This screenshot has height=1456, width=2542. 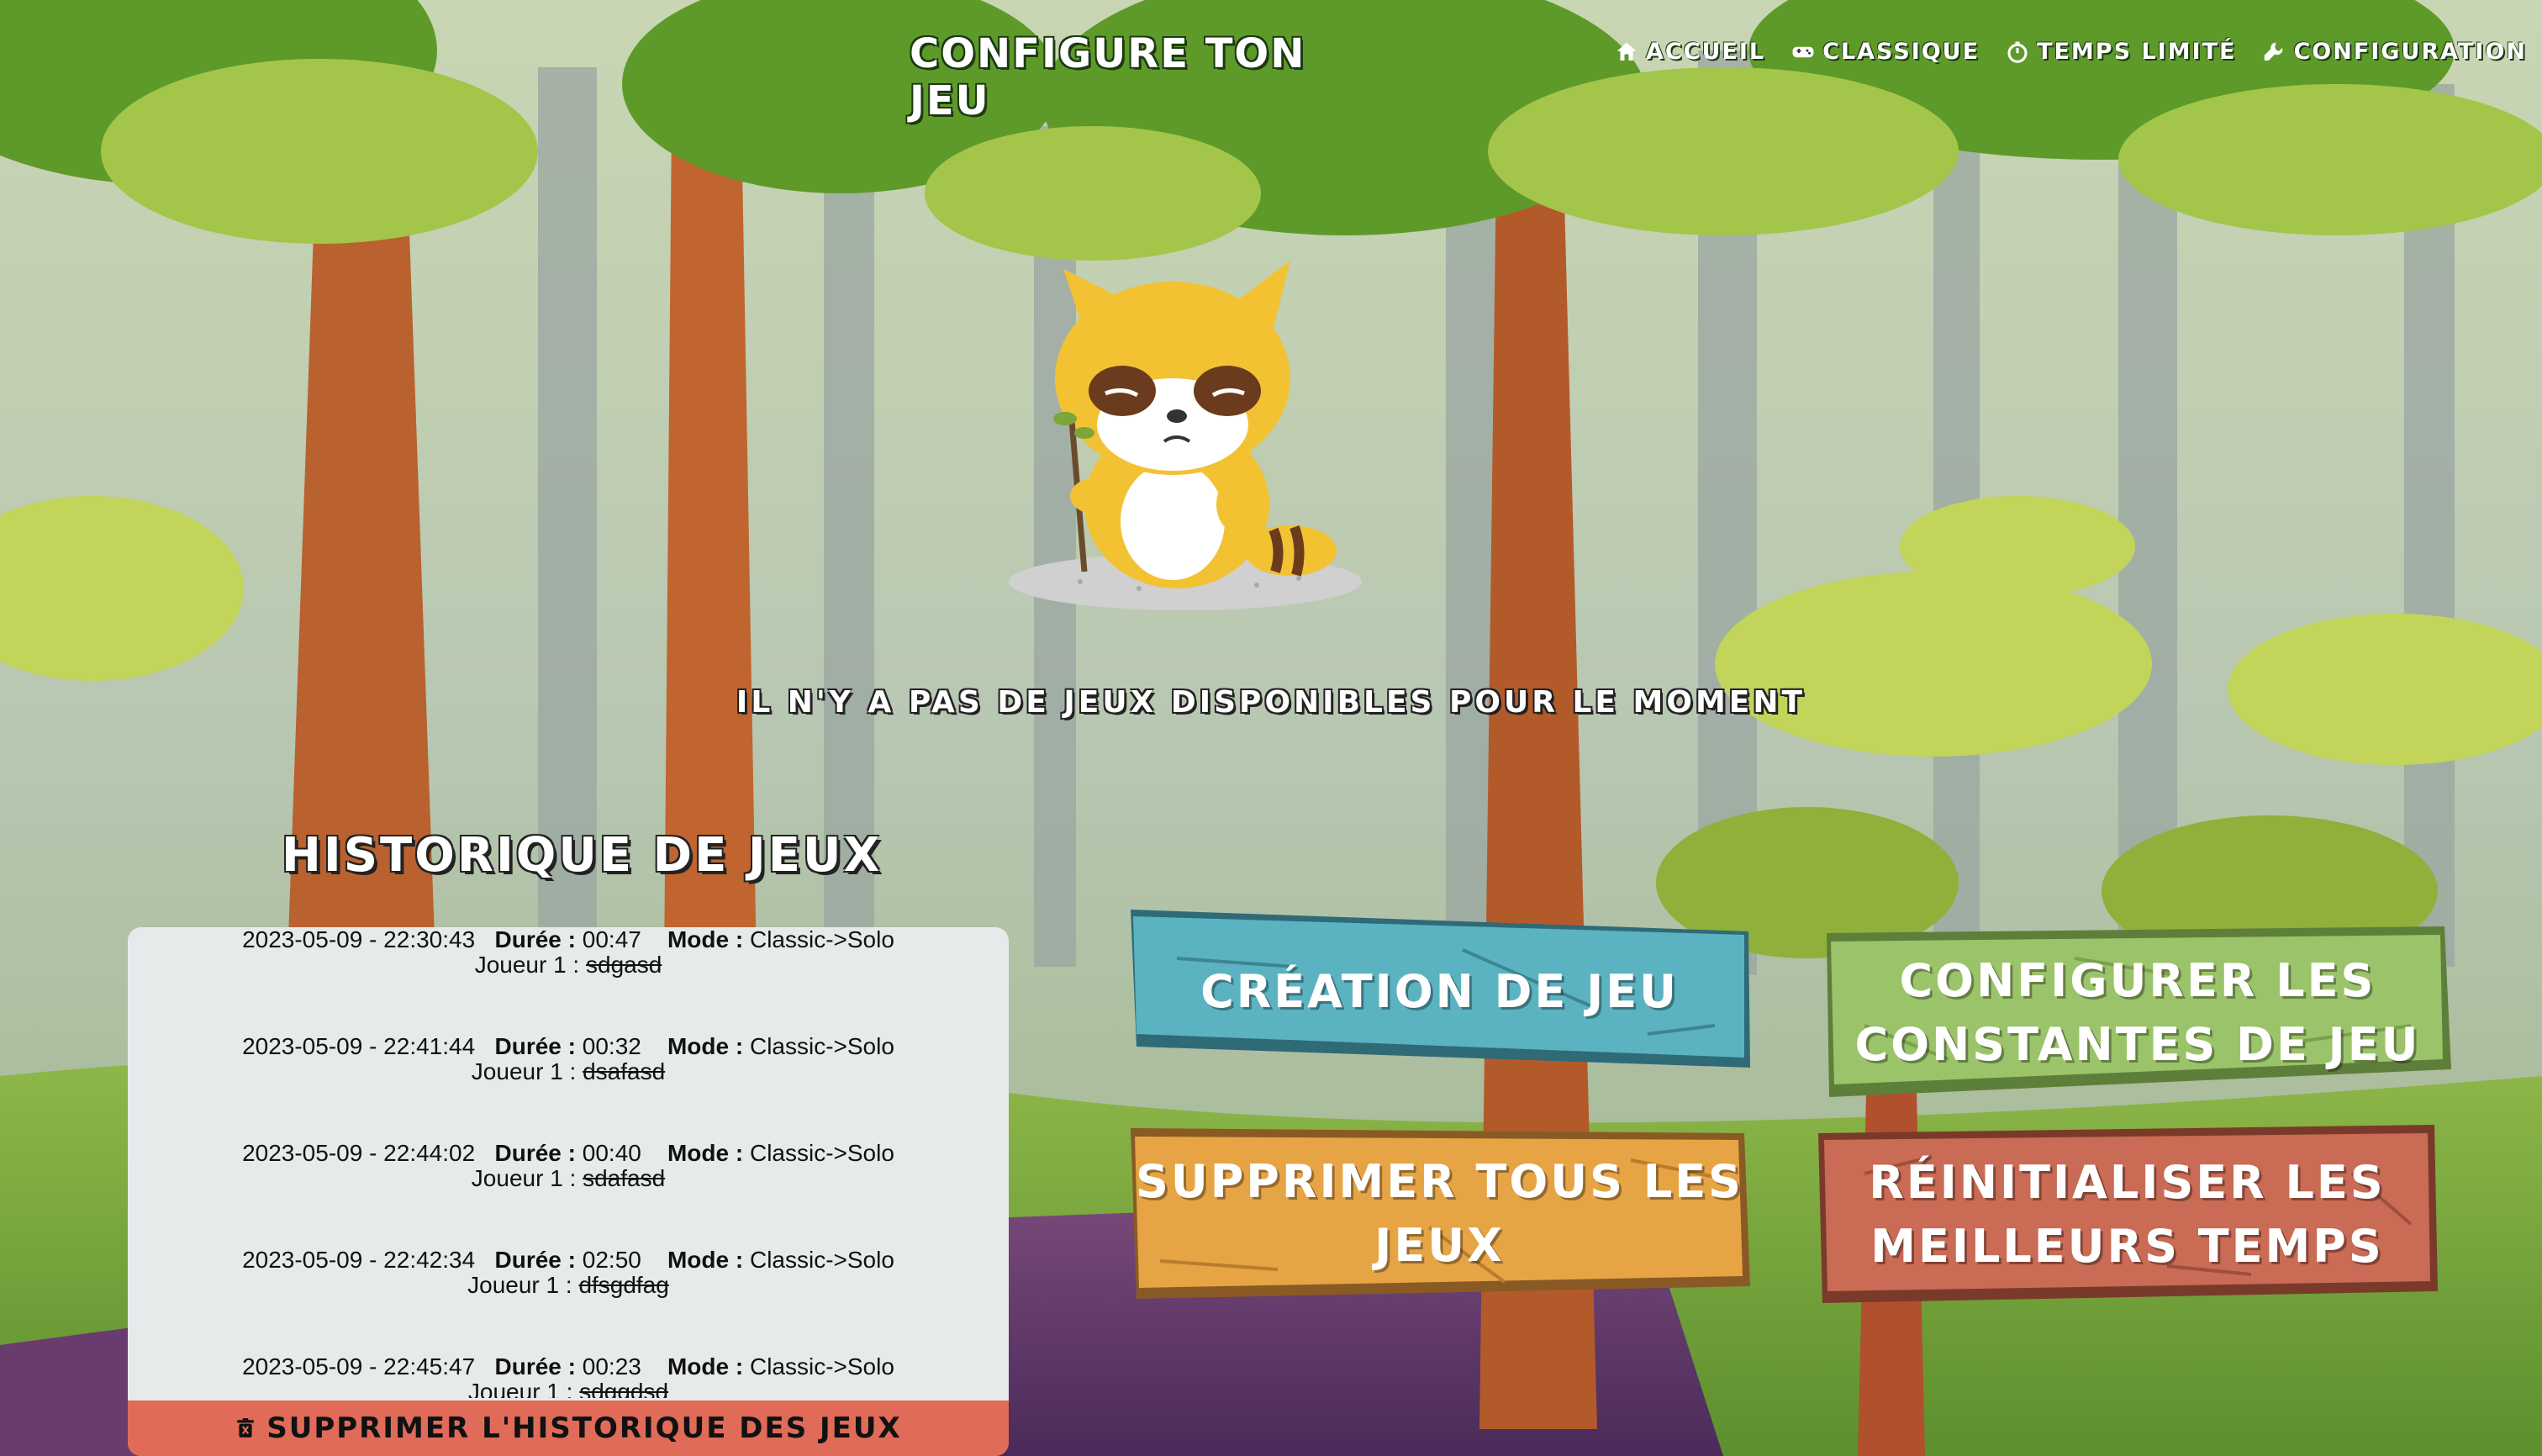 What do you see at coordinates (611, 1260) in the screenshot?
I see `entry-duration: 02:50` at bounding box center [611, 1260].